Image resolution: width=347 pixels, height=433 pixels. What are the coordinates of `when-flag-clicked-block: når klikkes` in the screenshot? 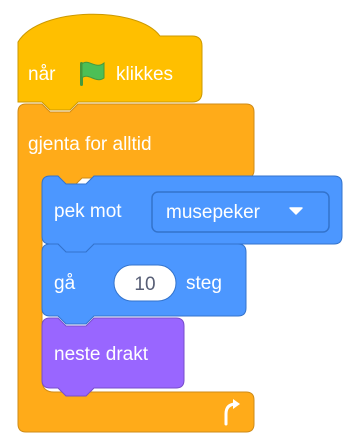 It's located at (110, 62).